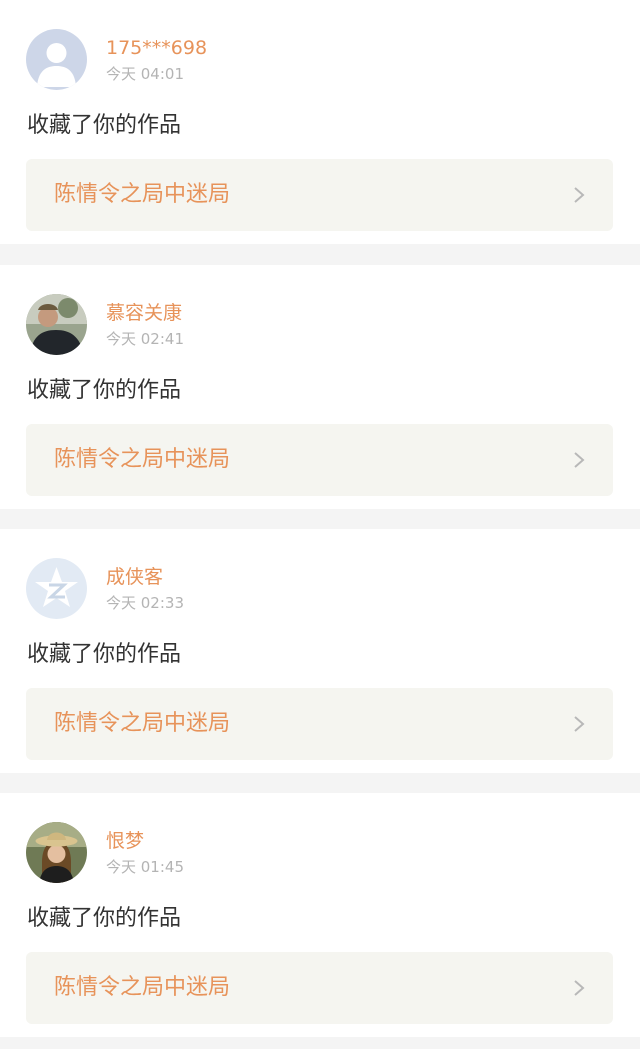 This screenshot has width=640, height=1049. Describe the element at coordinates (144, 313) in the screenshot. I see `username: 慕容关康` at that location.